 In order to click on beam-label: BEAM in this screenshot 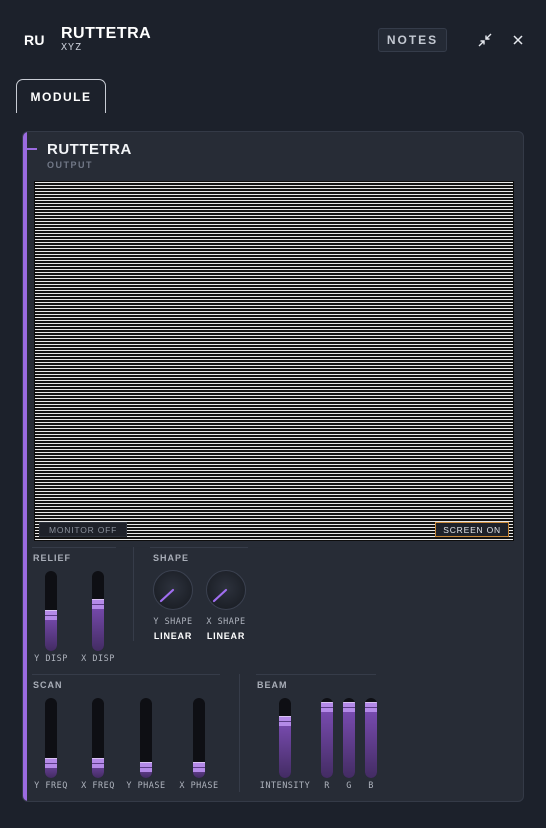, I will do `click(272, 685)`.